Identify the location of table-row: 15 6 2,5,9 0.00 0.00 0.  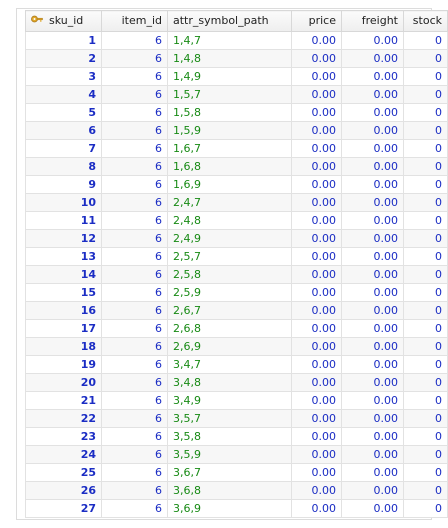
(236, 292).